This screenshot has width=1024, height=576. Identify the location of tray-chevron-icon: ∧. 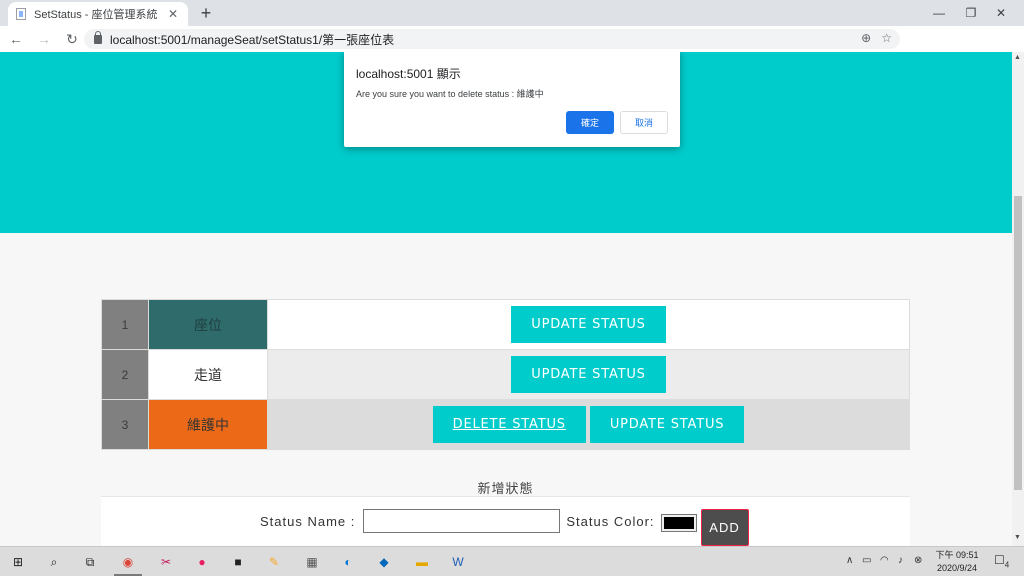
(849, 560).